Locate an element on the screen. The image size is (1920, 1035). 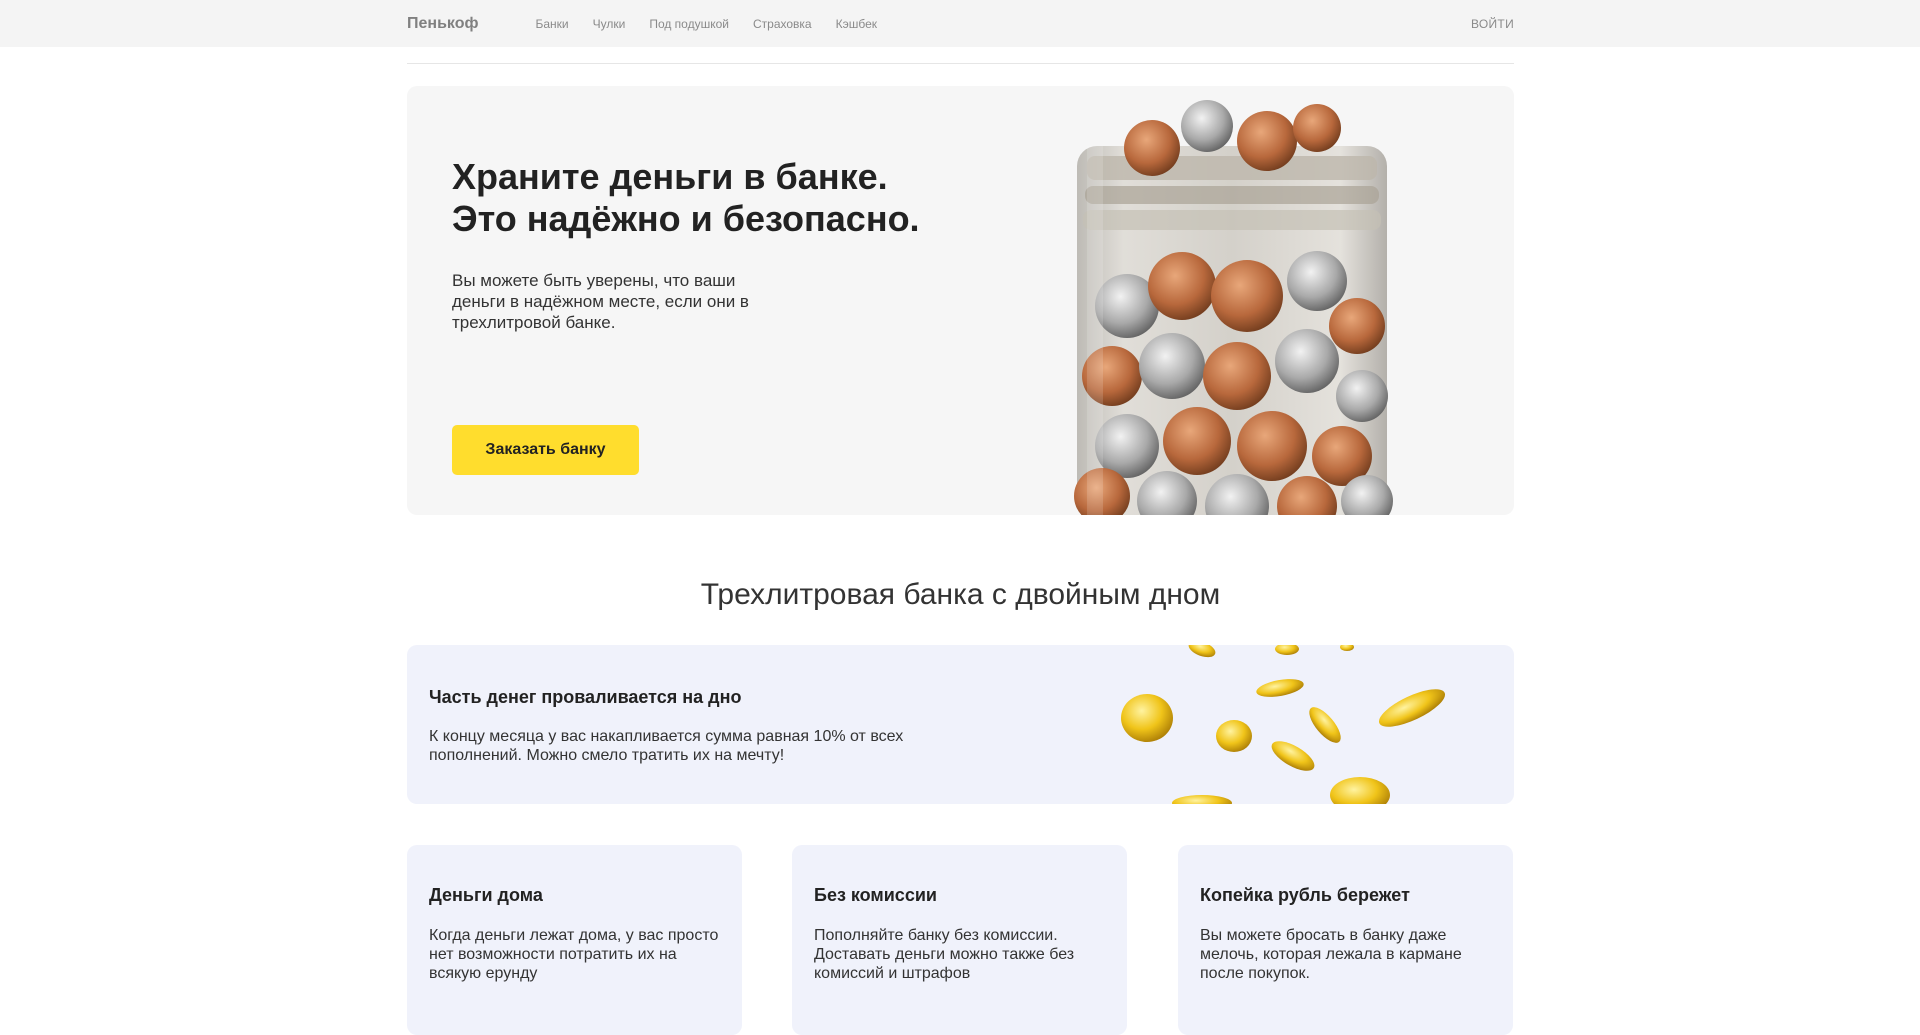
hero-title-line-2: Это надёжно и безопасно. is located at coordinates (686, 218).